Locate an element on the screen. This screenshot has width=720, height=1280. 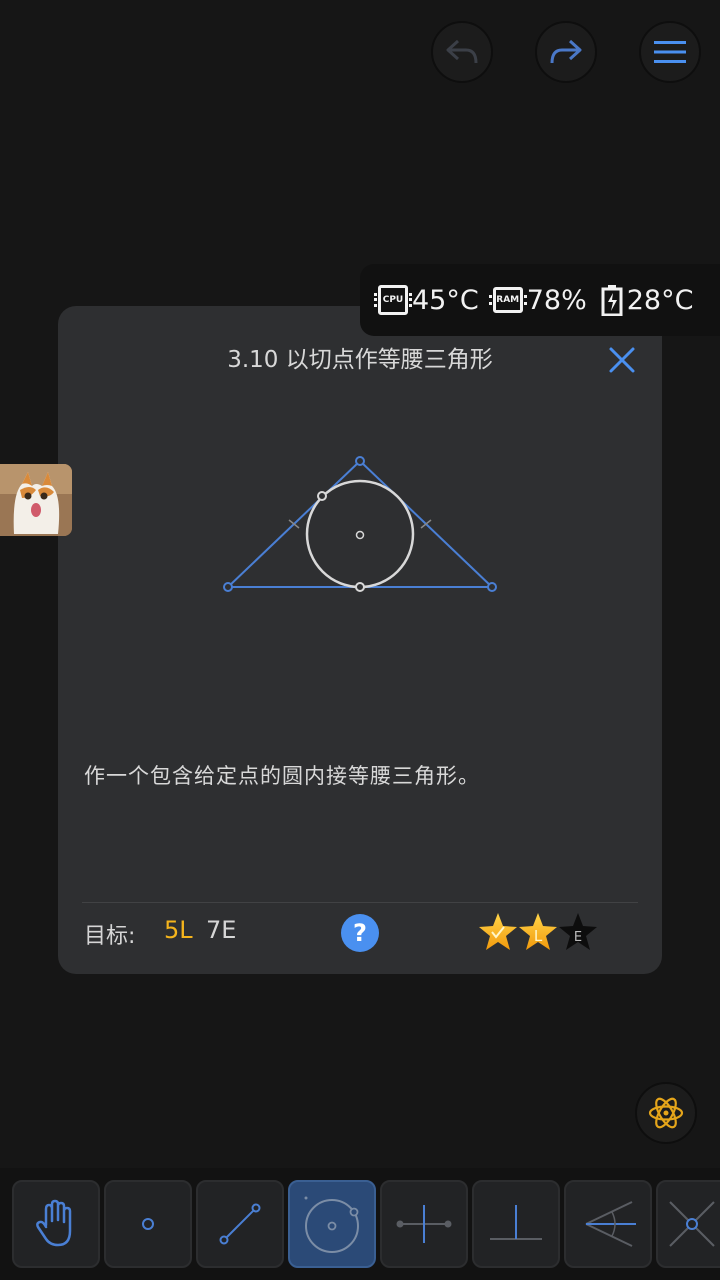
hand-move-icon is located at coordinates (54, 1223).